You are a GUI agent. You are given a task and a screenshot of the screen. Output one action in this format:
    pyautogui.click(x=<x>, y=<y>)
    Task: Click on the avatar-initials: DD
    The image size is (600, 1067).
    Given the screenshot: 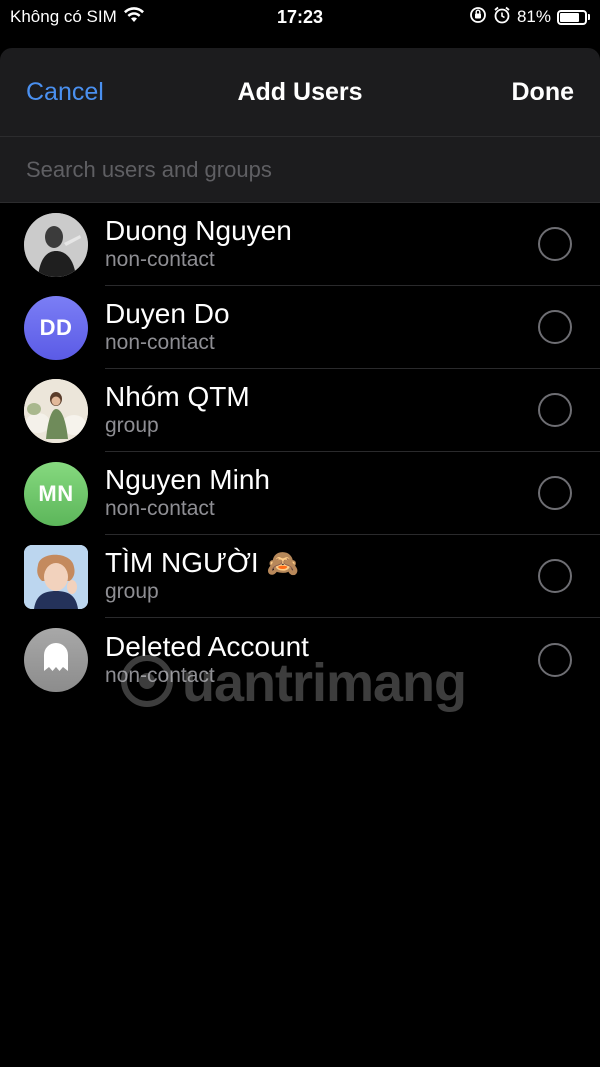 What is the action you would take?
    pyautogui.click(x=56, y=327)
    